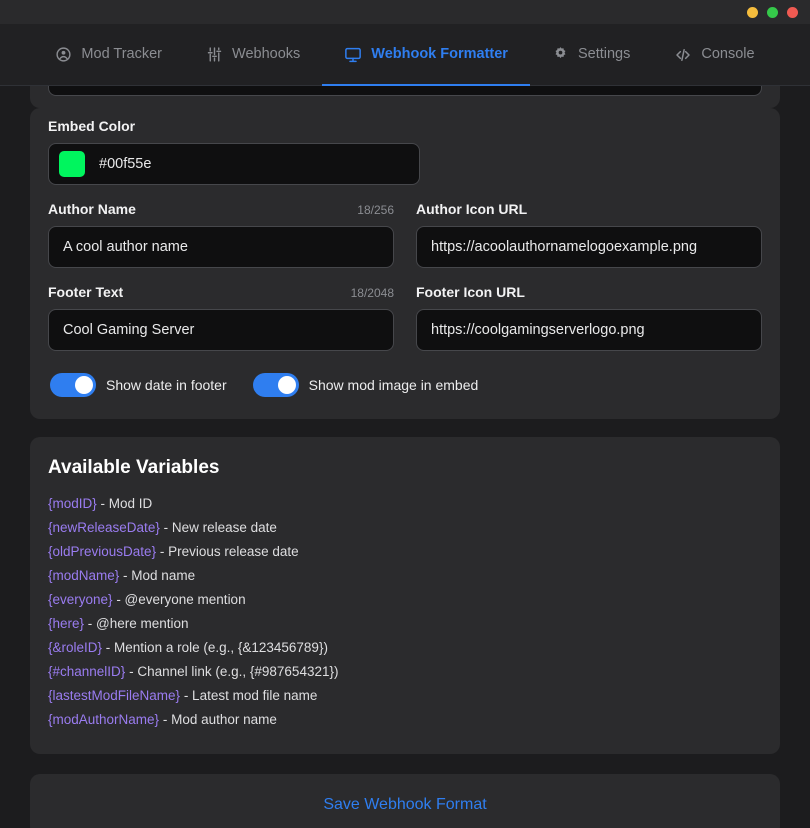  I want to click on tab-label: Settings, so click(604, 54).